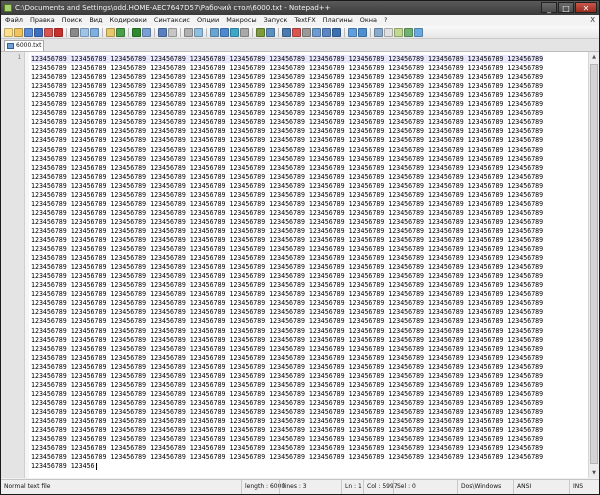 Image resolution: width=600 pixels, height=495 pixels. Describe the element at coordinates (8, 32) in the screenshot. I see `new-icon` at that location.